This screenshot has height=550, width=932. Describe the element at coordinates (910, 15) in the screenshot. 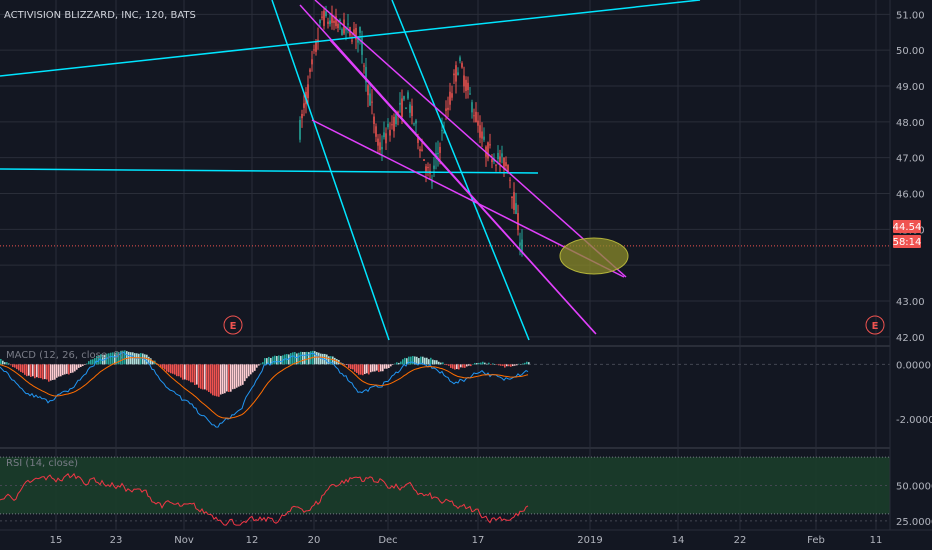

I see `price-axis-label: 51.00` at that location.